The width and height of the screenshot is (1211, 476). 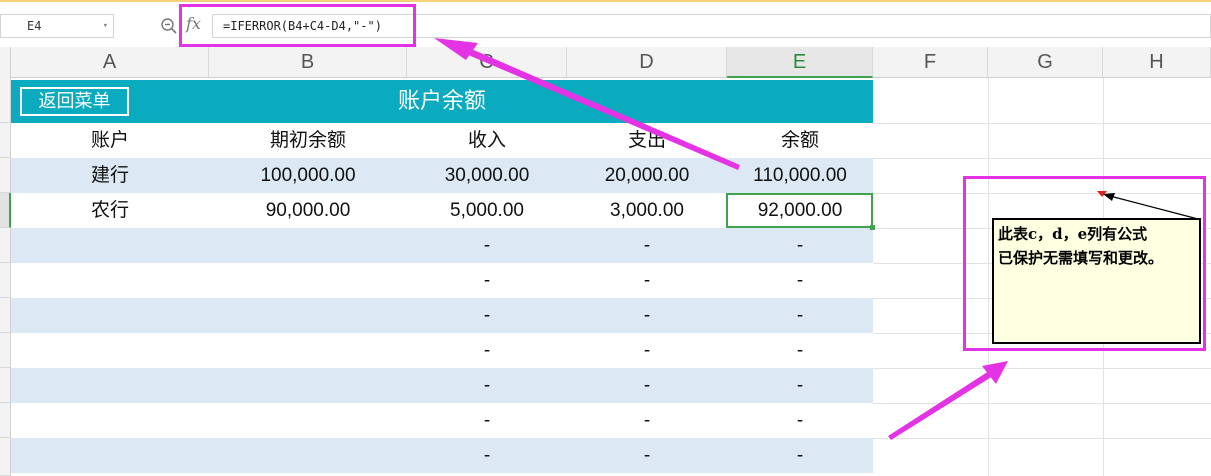 I want to click on comment-leader-head, so click(x=1109, y=197).